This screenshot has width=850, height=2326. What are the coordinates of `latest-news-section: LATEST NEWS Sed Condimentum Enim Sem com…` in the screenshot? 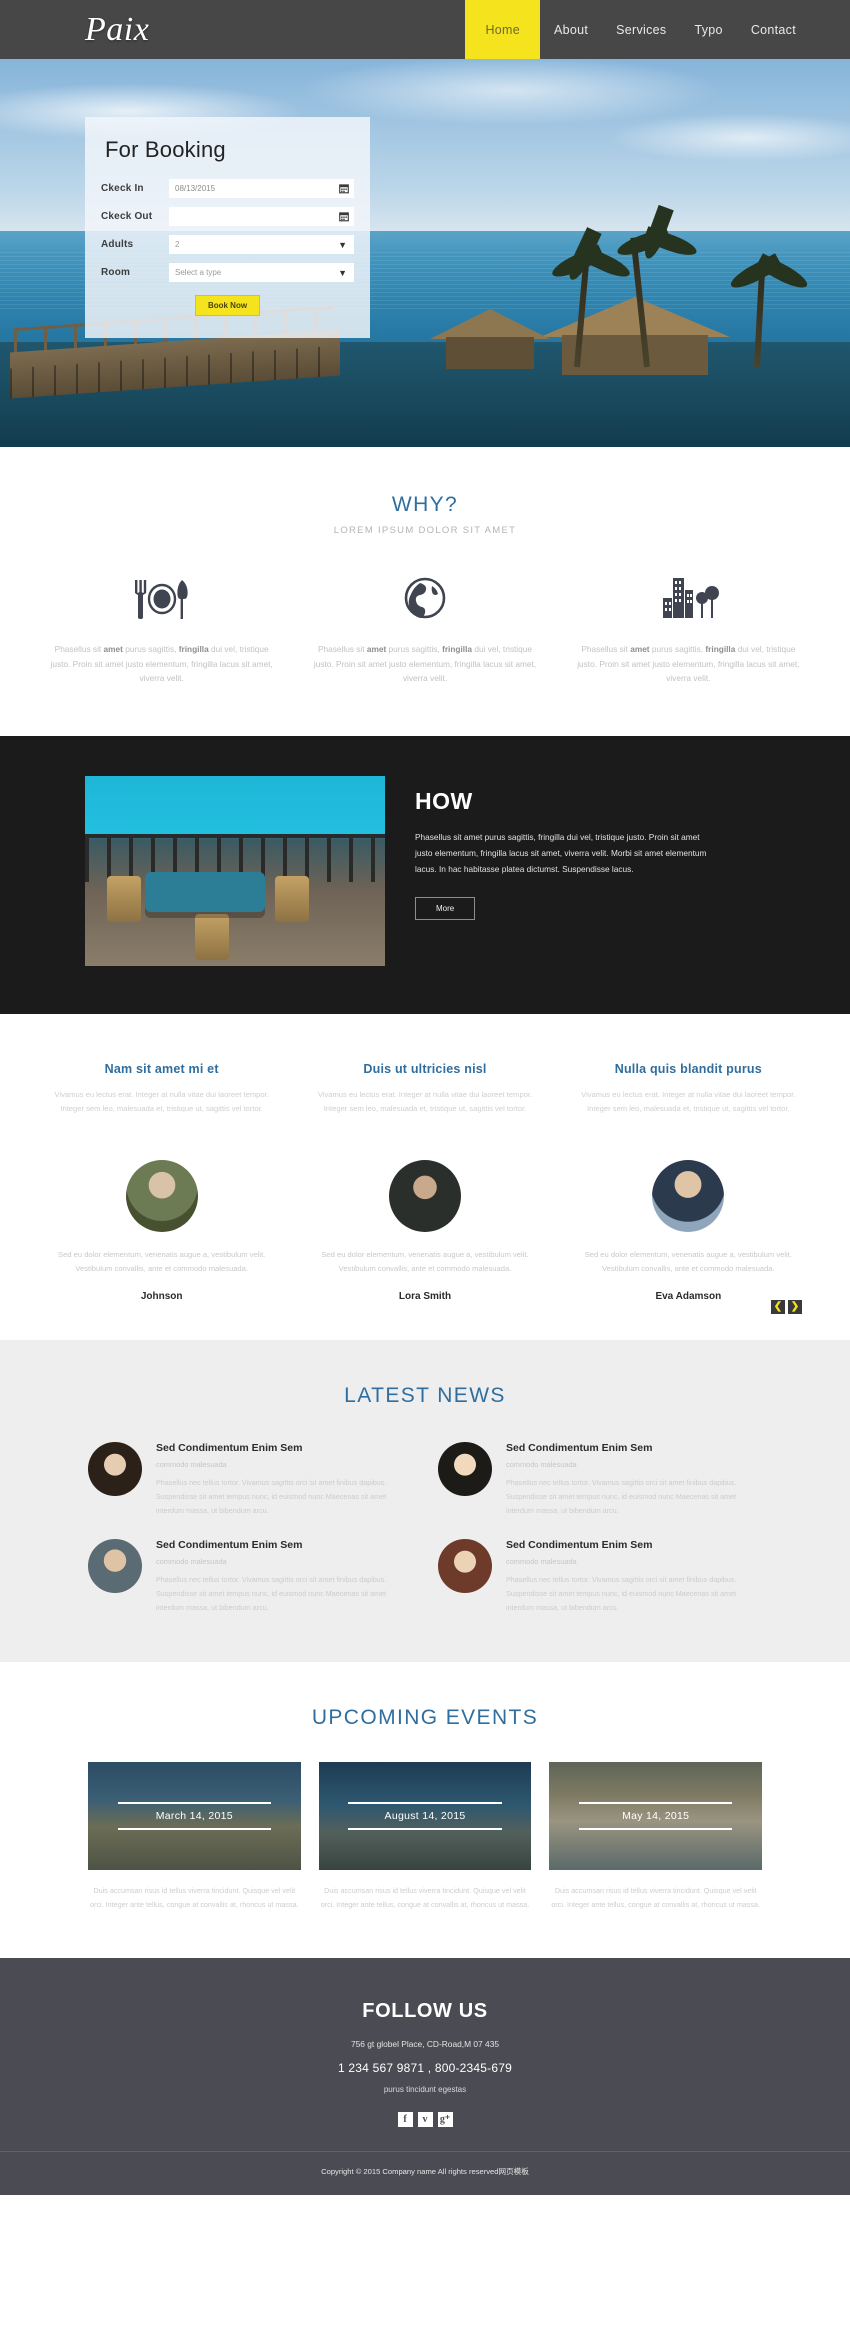 It's located at (425, 1501).